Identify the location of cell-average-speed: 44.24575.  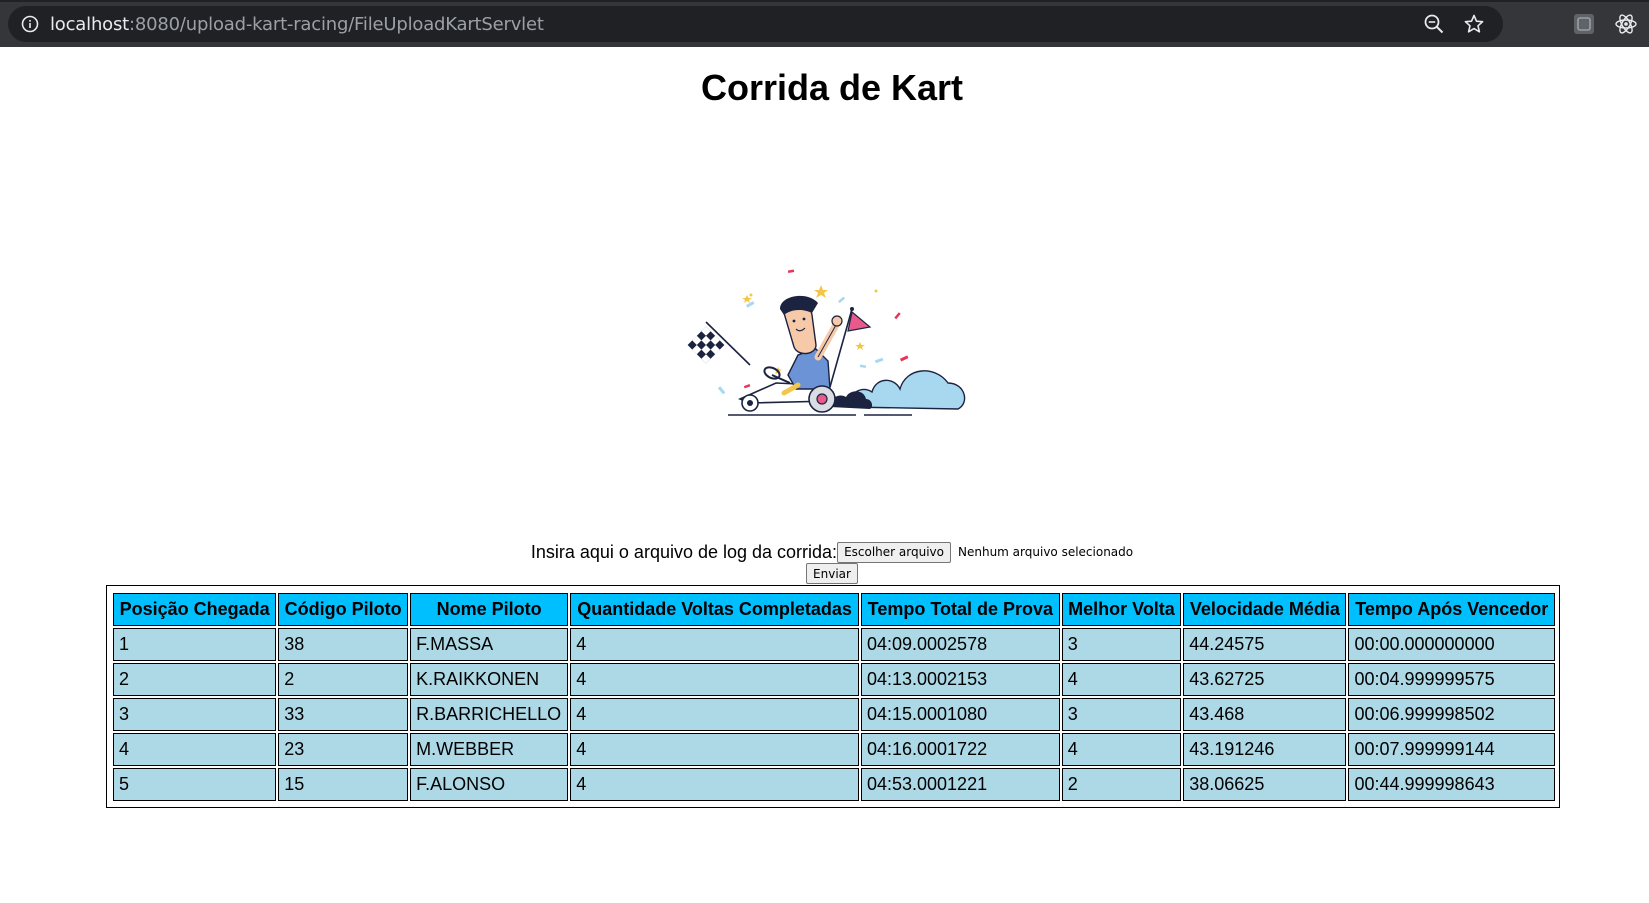
(1265, 644).